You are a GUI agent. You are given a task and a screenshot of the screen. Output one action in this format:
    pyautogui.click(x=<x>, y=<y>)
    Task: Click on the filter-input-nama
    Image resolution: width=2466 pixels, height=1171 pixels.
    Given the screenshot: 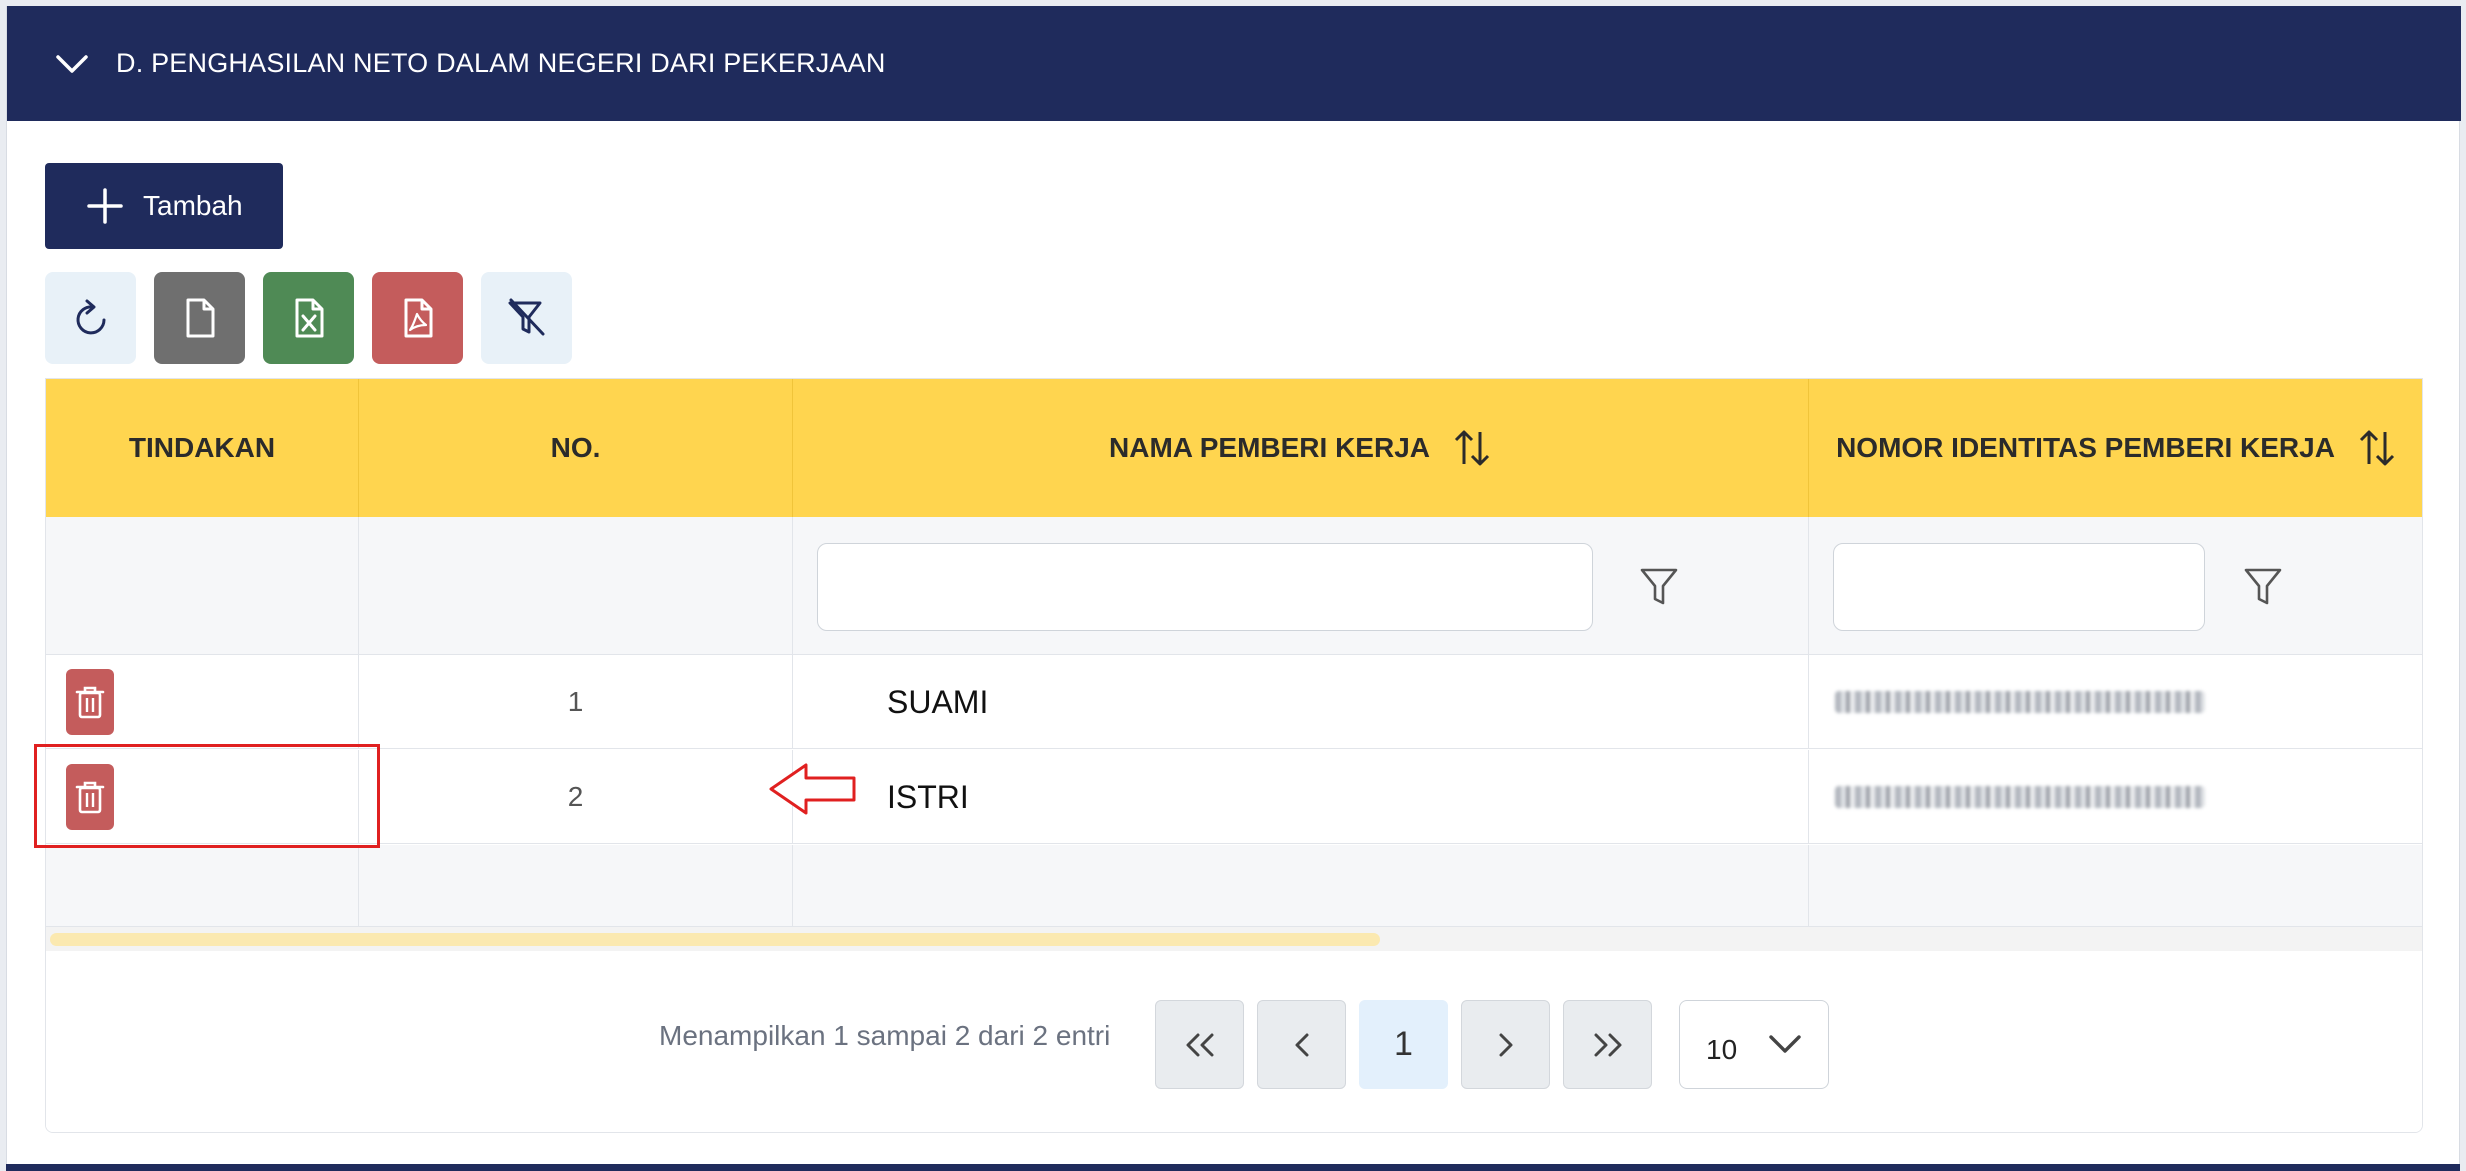 What is the action you would take?
    pyautogui.click(x=1205, y=587)
    